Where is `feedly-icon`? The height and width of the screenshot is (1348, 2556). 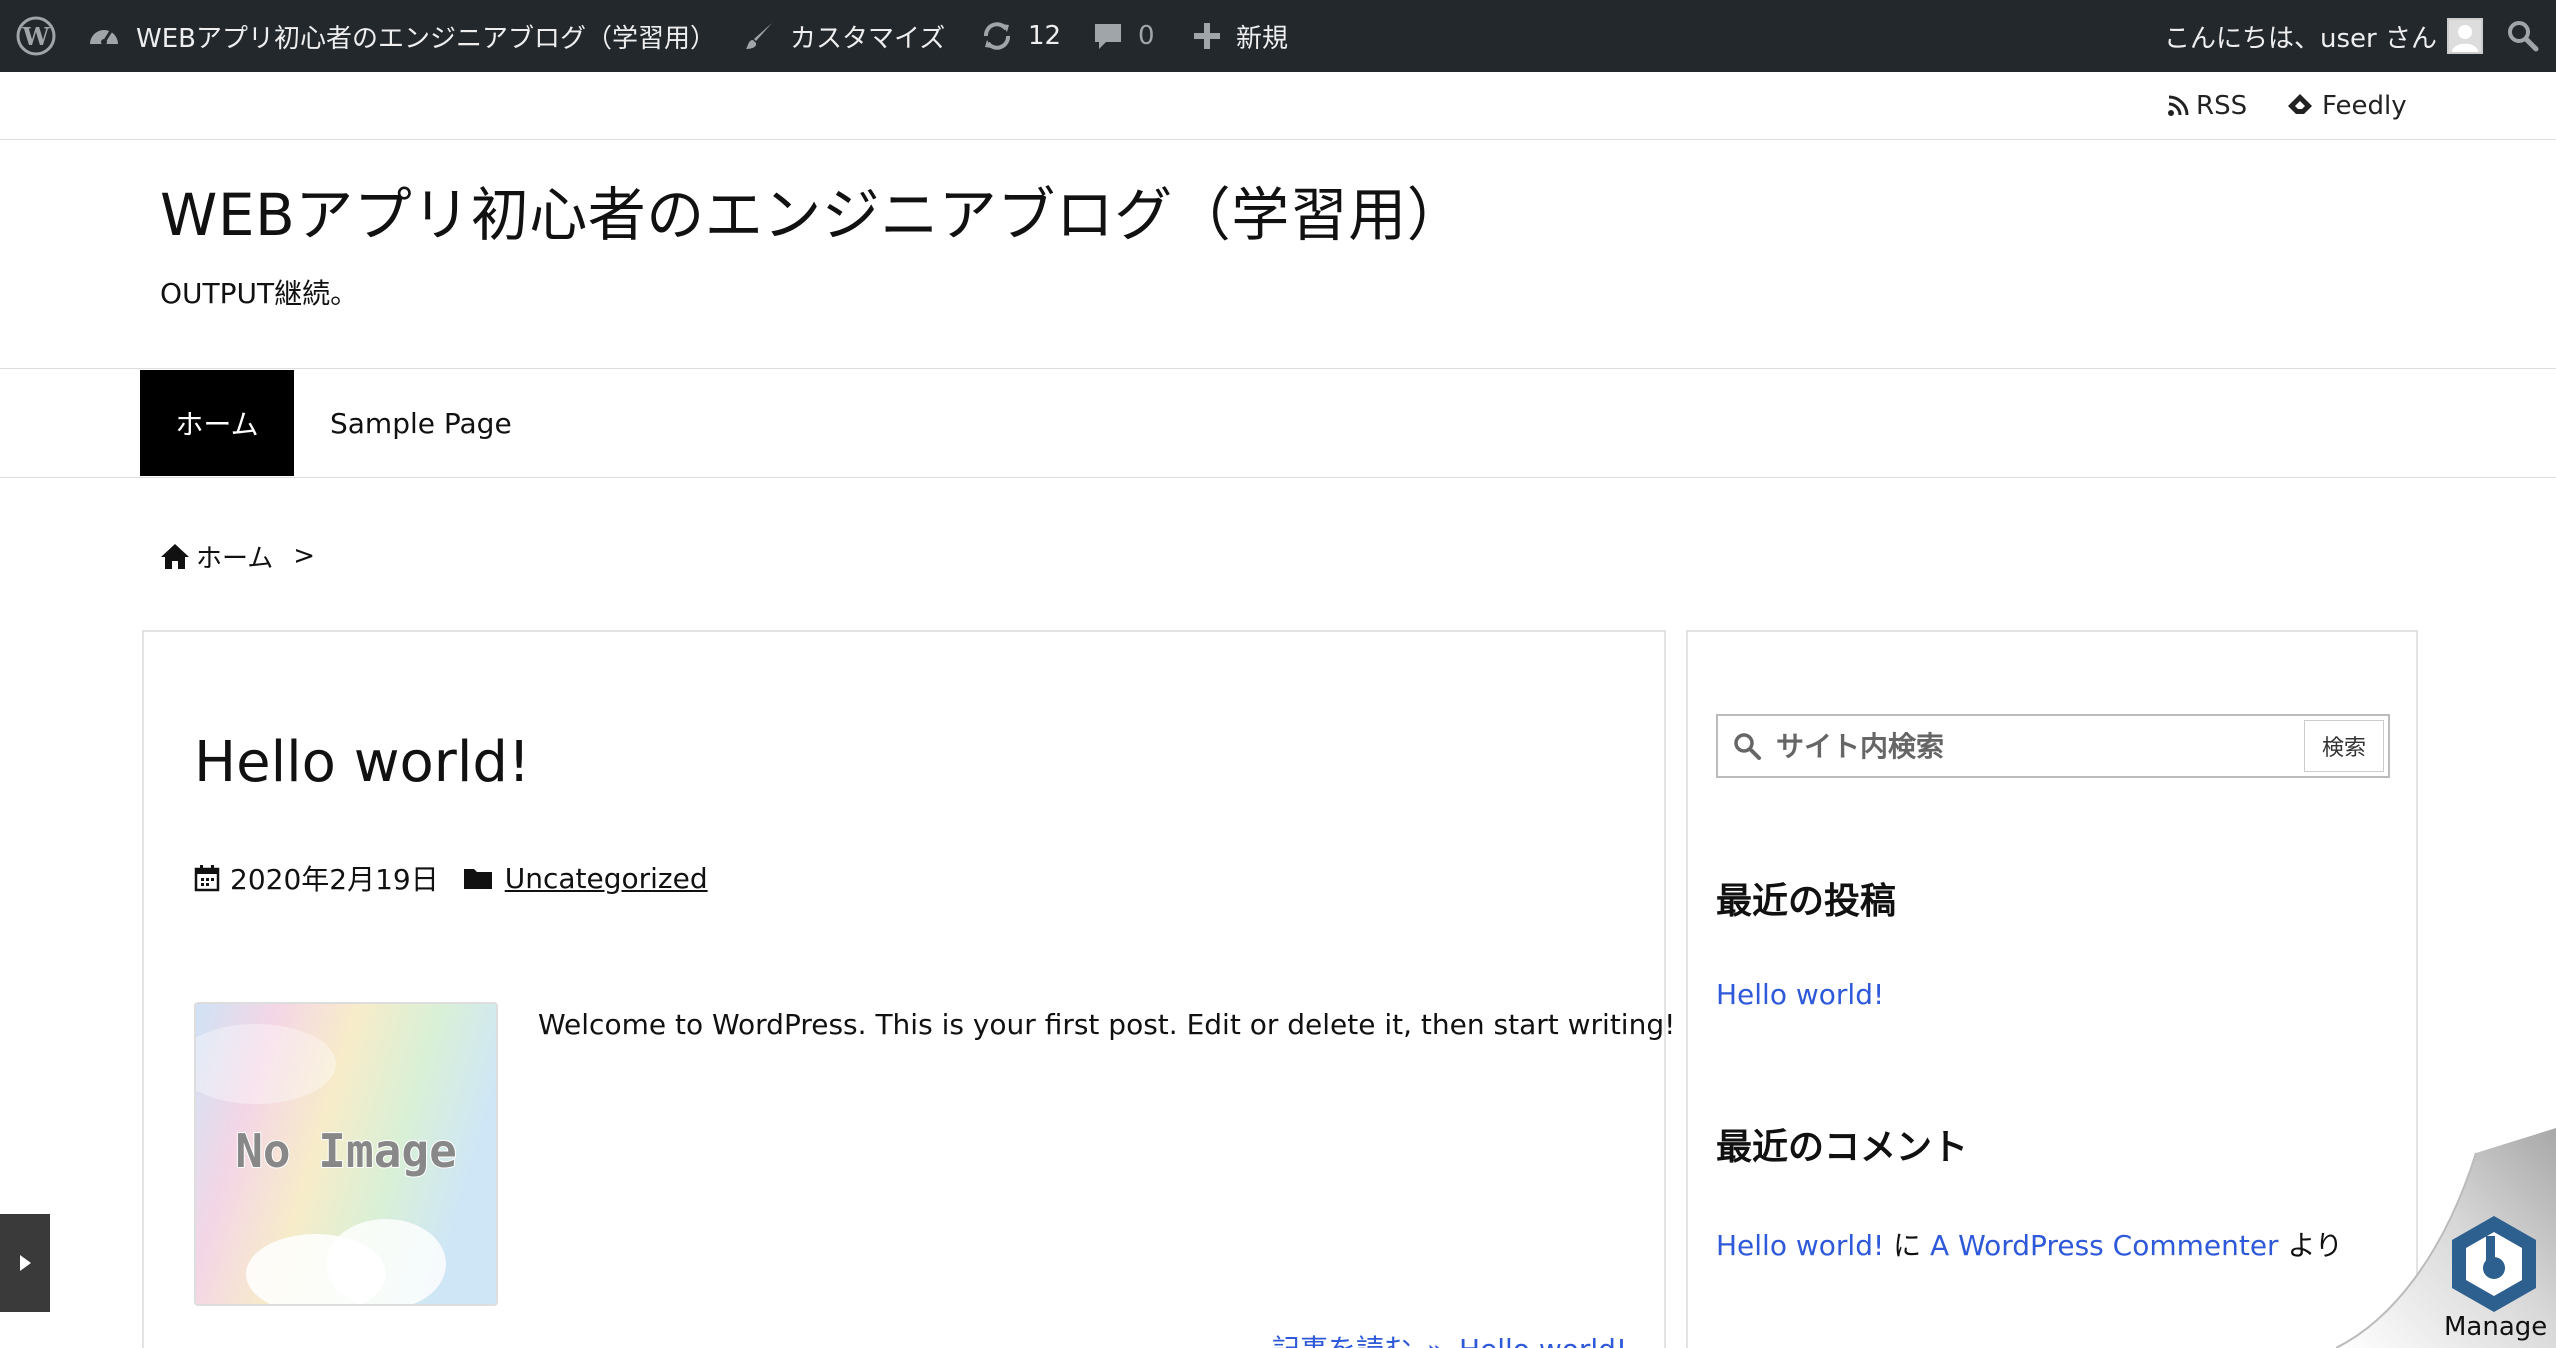 feedly-icon is located at coordinates (2300, 104).